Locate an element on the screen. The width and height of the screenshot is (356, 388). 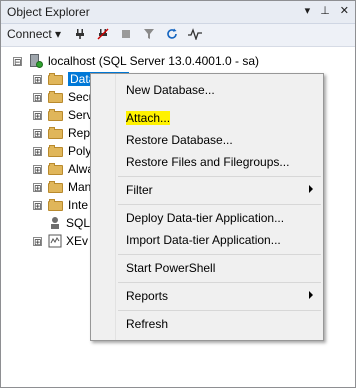
activity-monitor-icon is located at coordinates (195, 34).